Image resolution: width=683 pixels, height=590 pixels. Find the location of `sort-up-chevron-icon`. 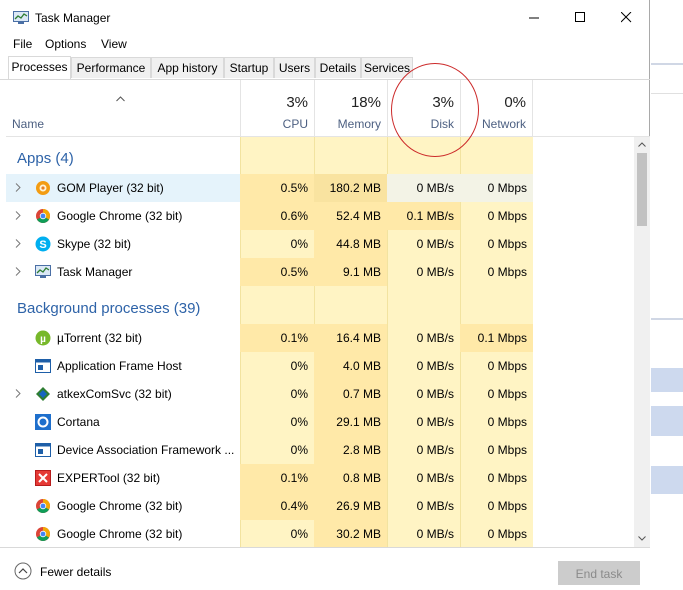

sort-up-chevron-icon is located at coordinates (120, 99).